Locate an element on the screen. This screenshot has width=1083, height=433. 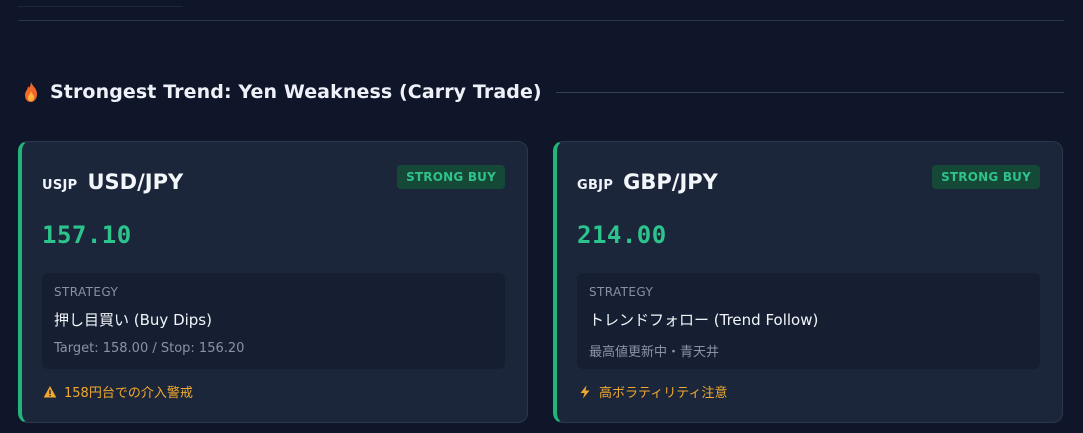
top-divider is located at coordinates (541, 20).